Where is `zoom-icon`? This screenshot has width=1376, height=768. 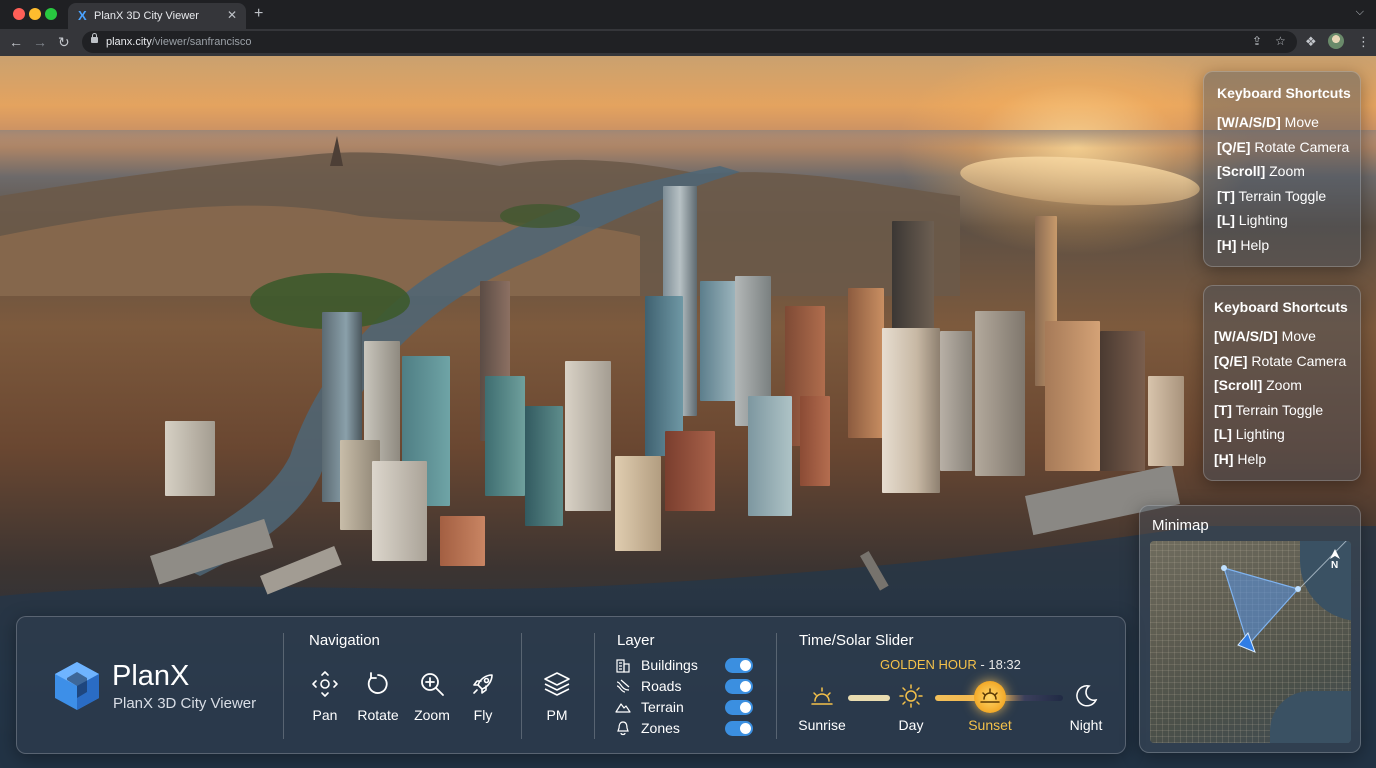 zoom-icon is located at coordinates (432, 684).